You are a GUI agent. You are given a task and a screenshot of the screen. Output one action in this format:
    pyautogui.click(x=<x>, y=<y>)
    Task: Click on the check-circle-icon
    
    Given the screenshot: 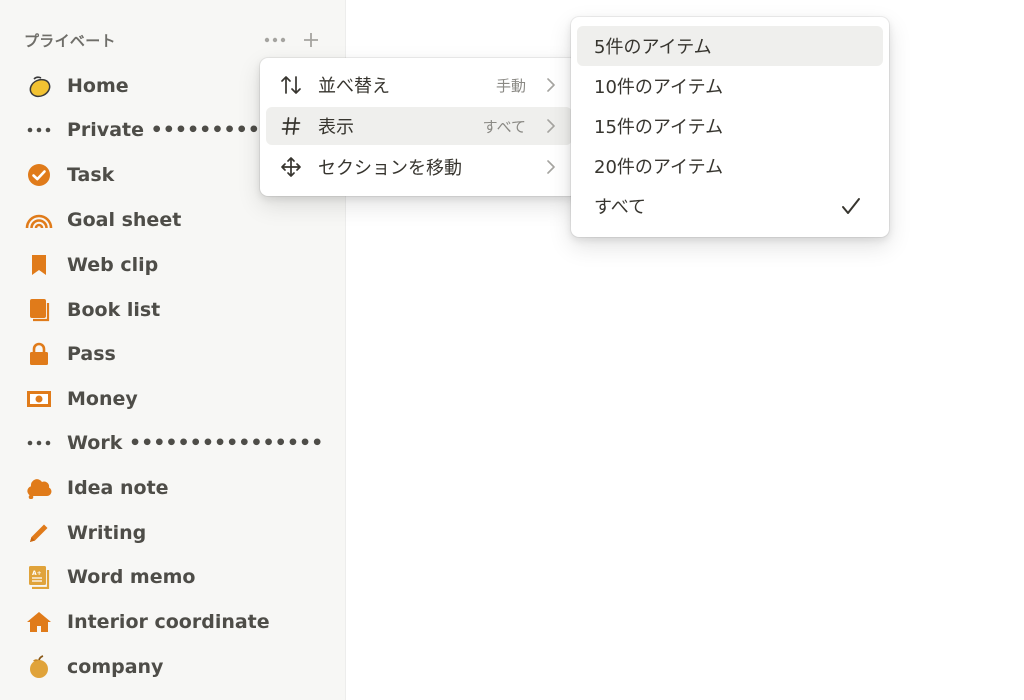 What is the action you would take?
    pyautogui.click(x=39, y=175)
    